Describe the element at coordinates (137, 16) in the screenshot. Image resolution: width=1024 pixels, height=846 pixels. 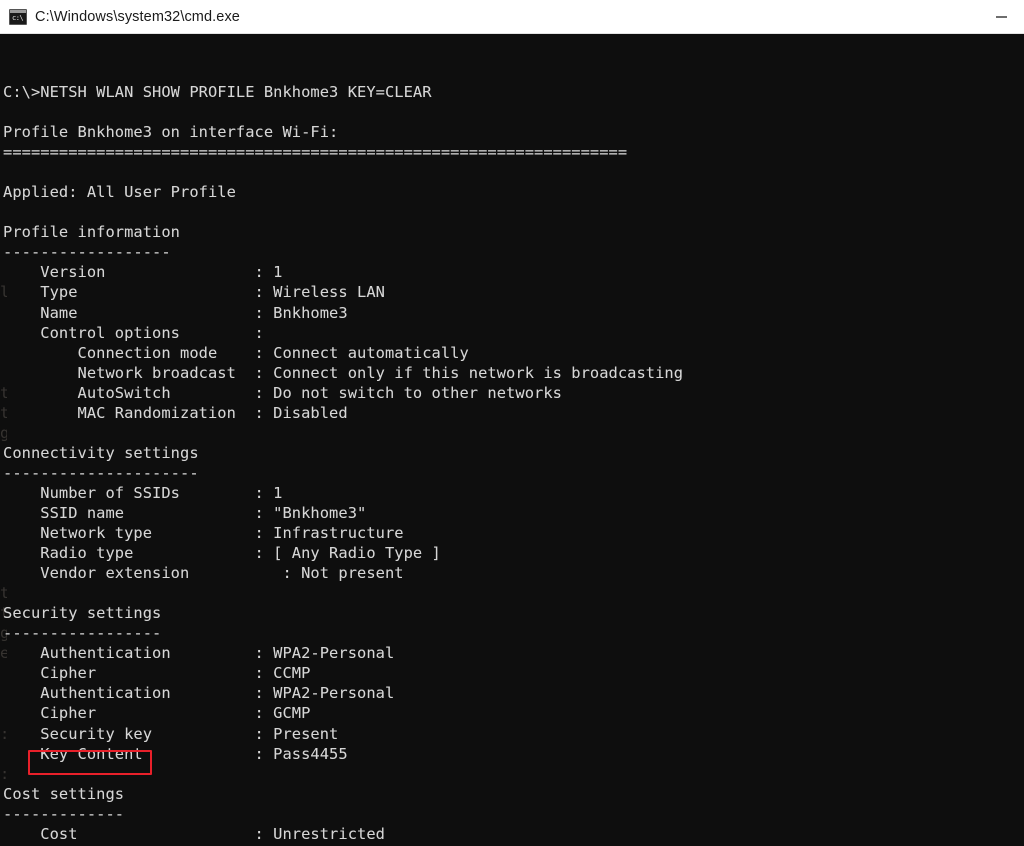
I see `window-title: C:\Windows\system32\cmd.exe` at that location.